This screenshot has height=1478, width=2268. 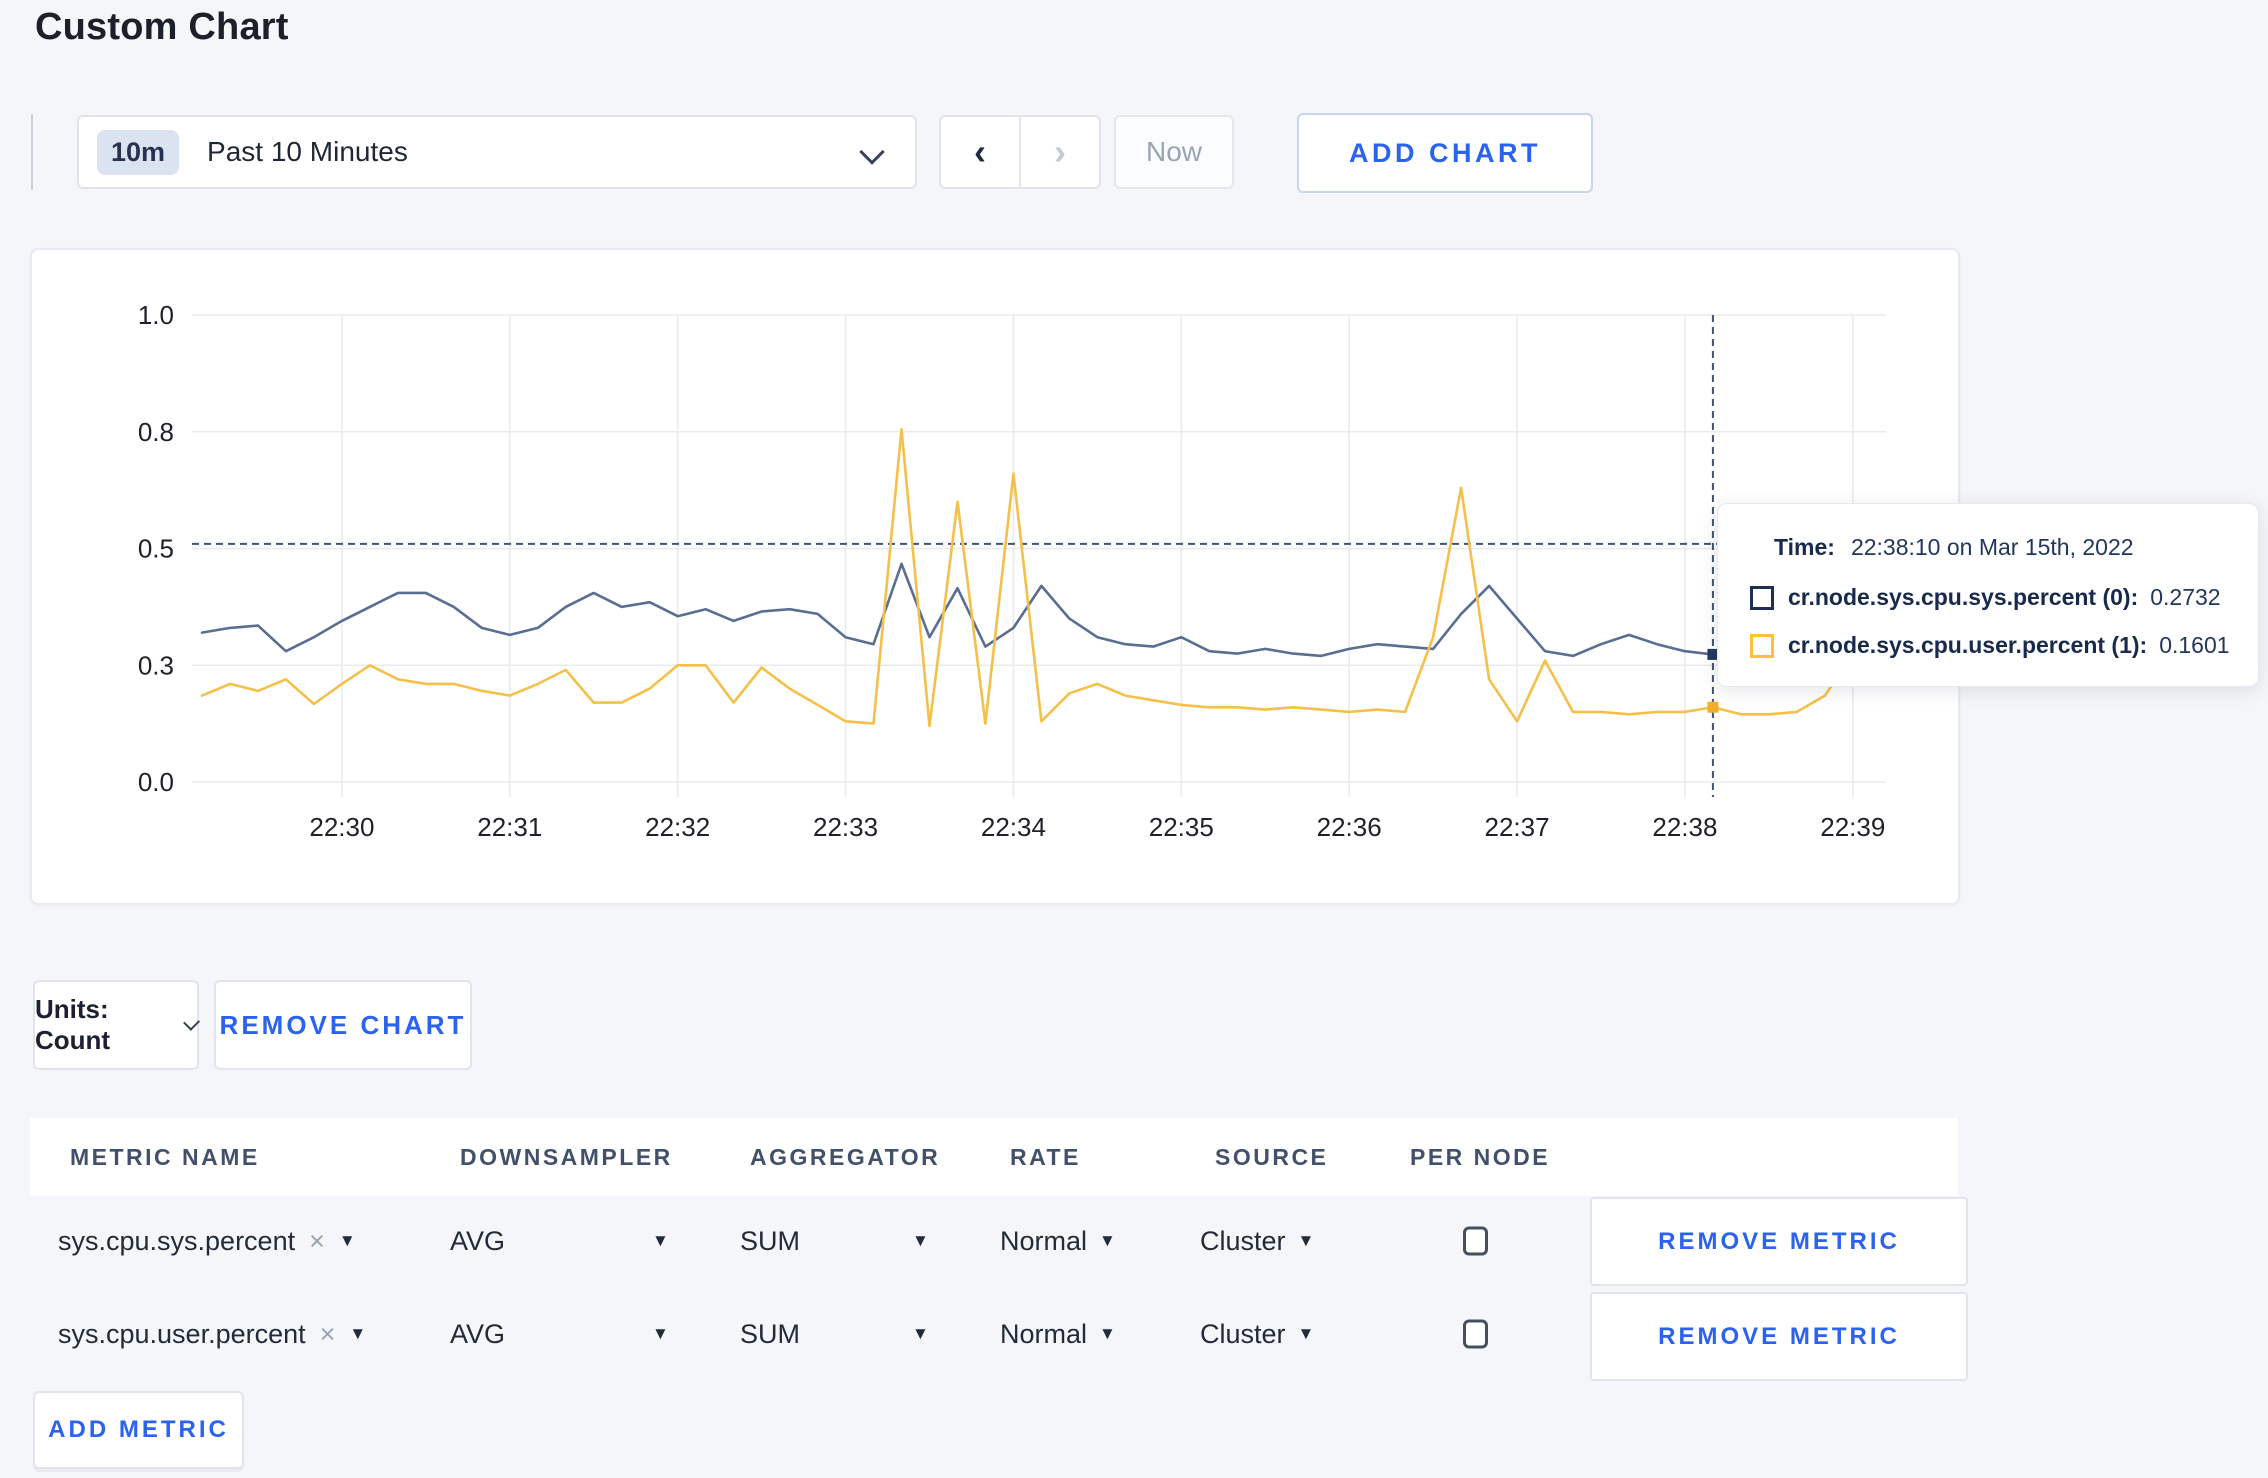 What do you see at coordinates (138, 1430) in the screenshot?
I see `add-metric-button: ADD METRIC` at bounding box center [138, 1430].